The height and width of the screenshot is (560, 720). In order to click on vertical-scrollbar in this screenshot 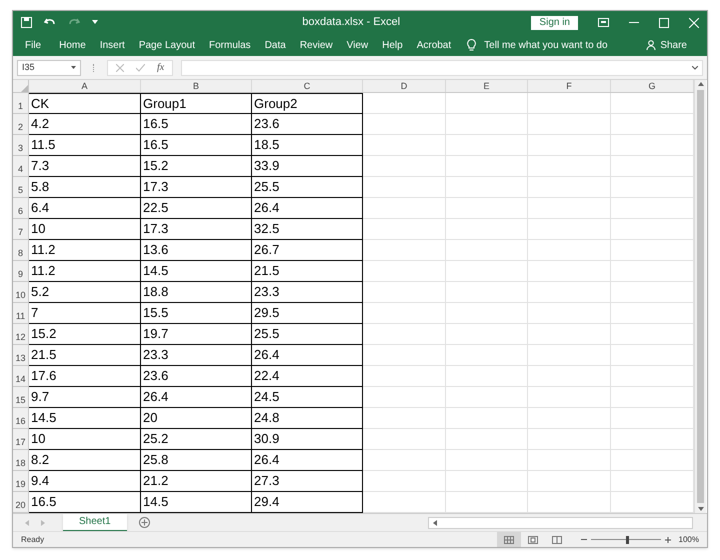, I will do `click(700, 296)`.